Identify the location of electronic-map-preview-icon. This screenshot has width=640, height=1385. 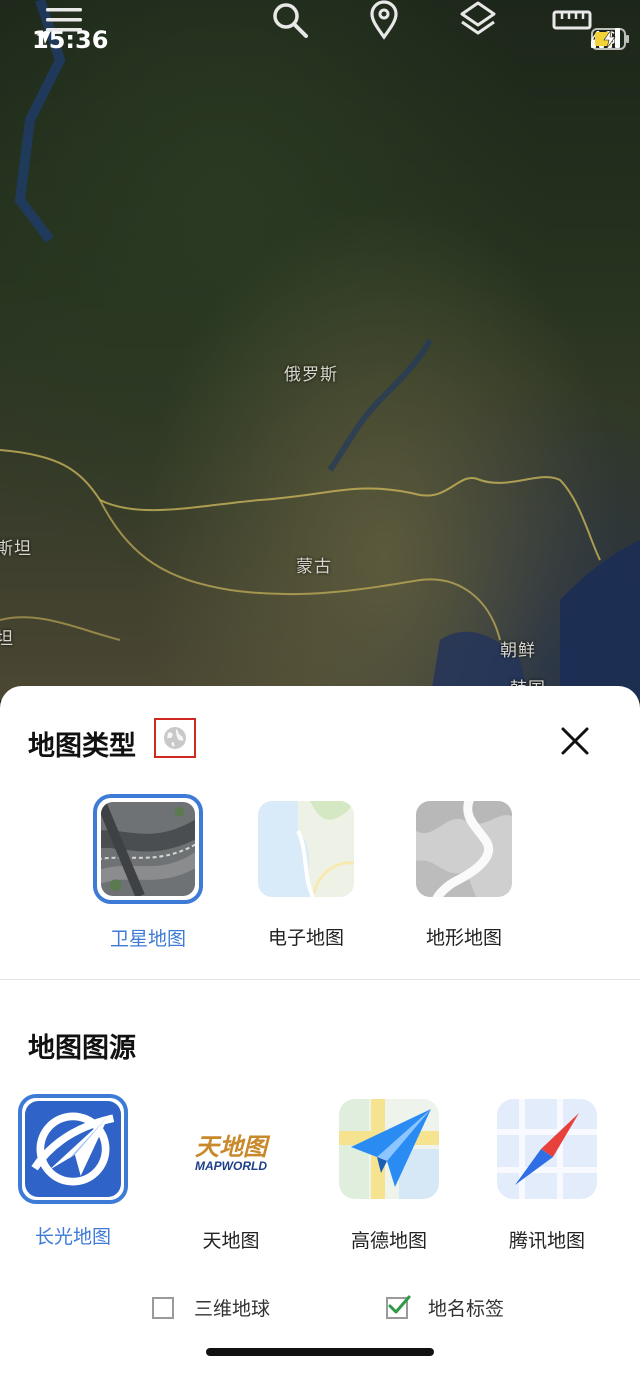
(306, 849).